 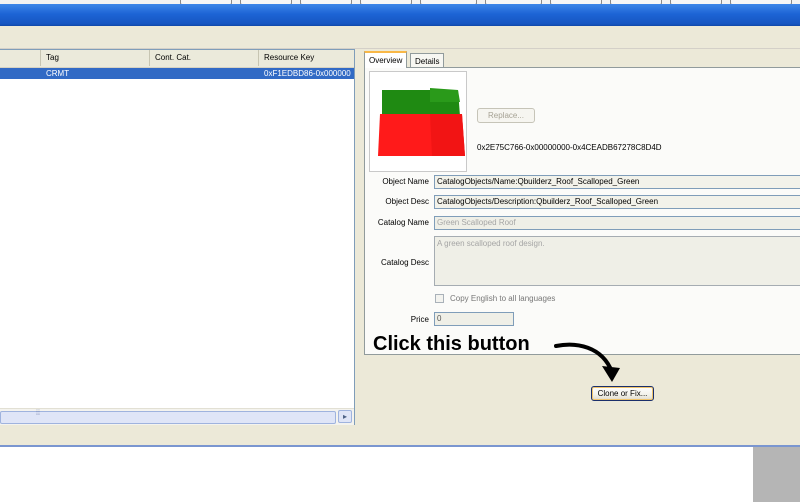 I want to click on list-cell-resource-key: 0xF1EDBD86-0x000000, so click(x=307, y=73).